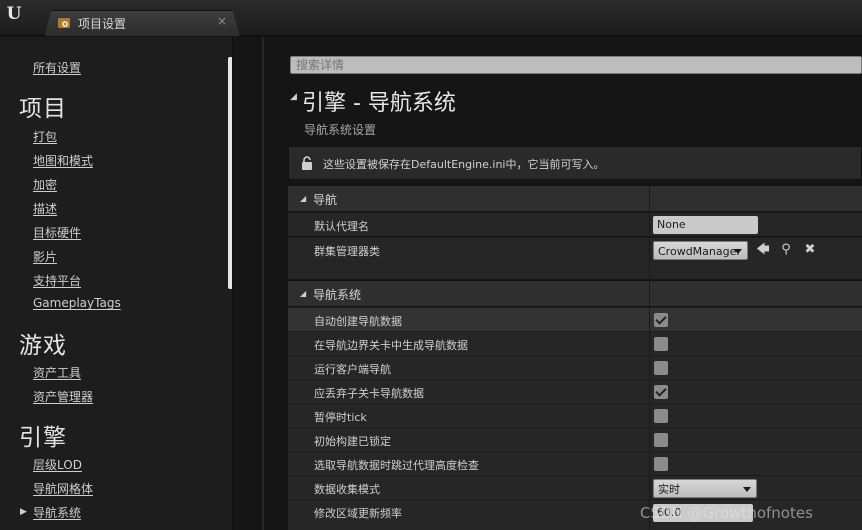 This screenshot has width=862, height=530. I want to click on setting-row-tick-while-paused: 暂停时tick, so click(575, 415).